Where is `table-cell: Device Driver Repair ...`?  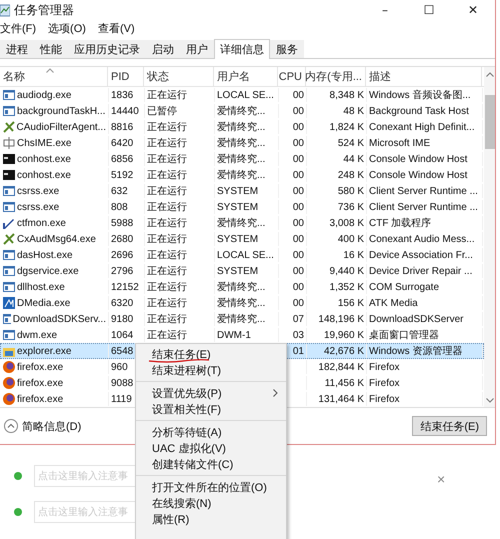
table-cell: Device Driver Repair ... is located at coordinates (420, 271).